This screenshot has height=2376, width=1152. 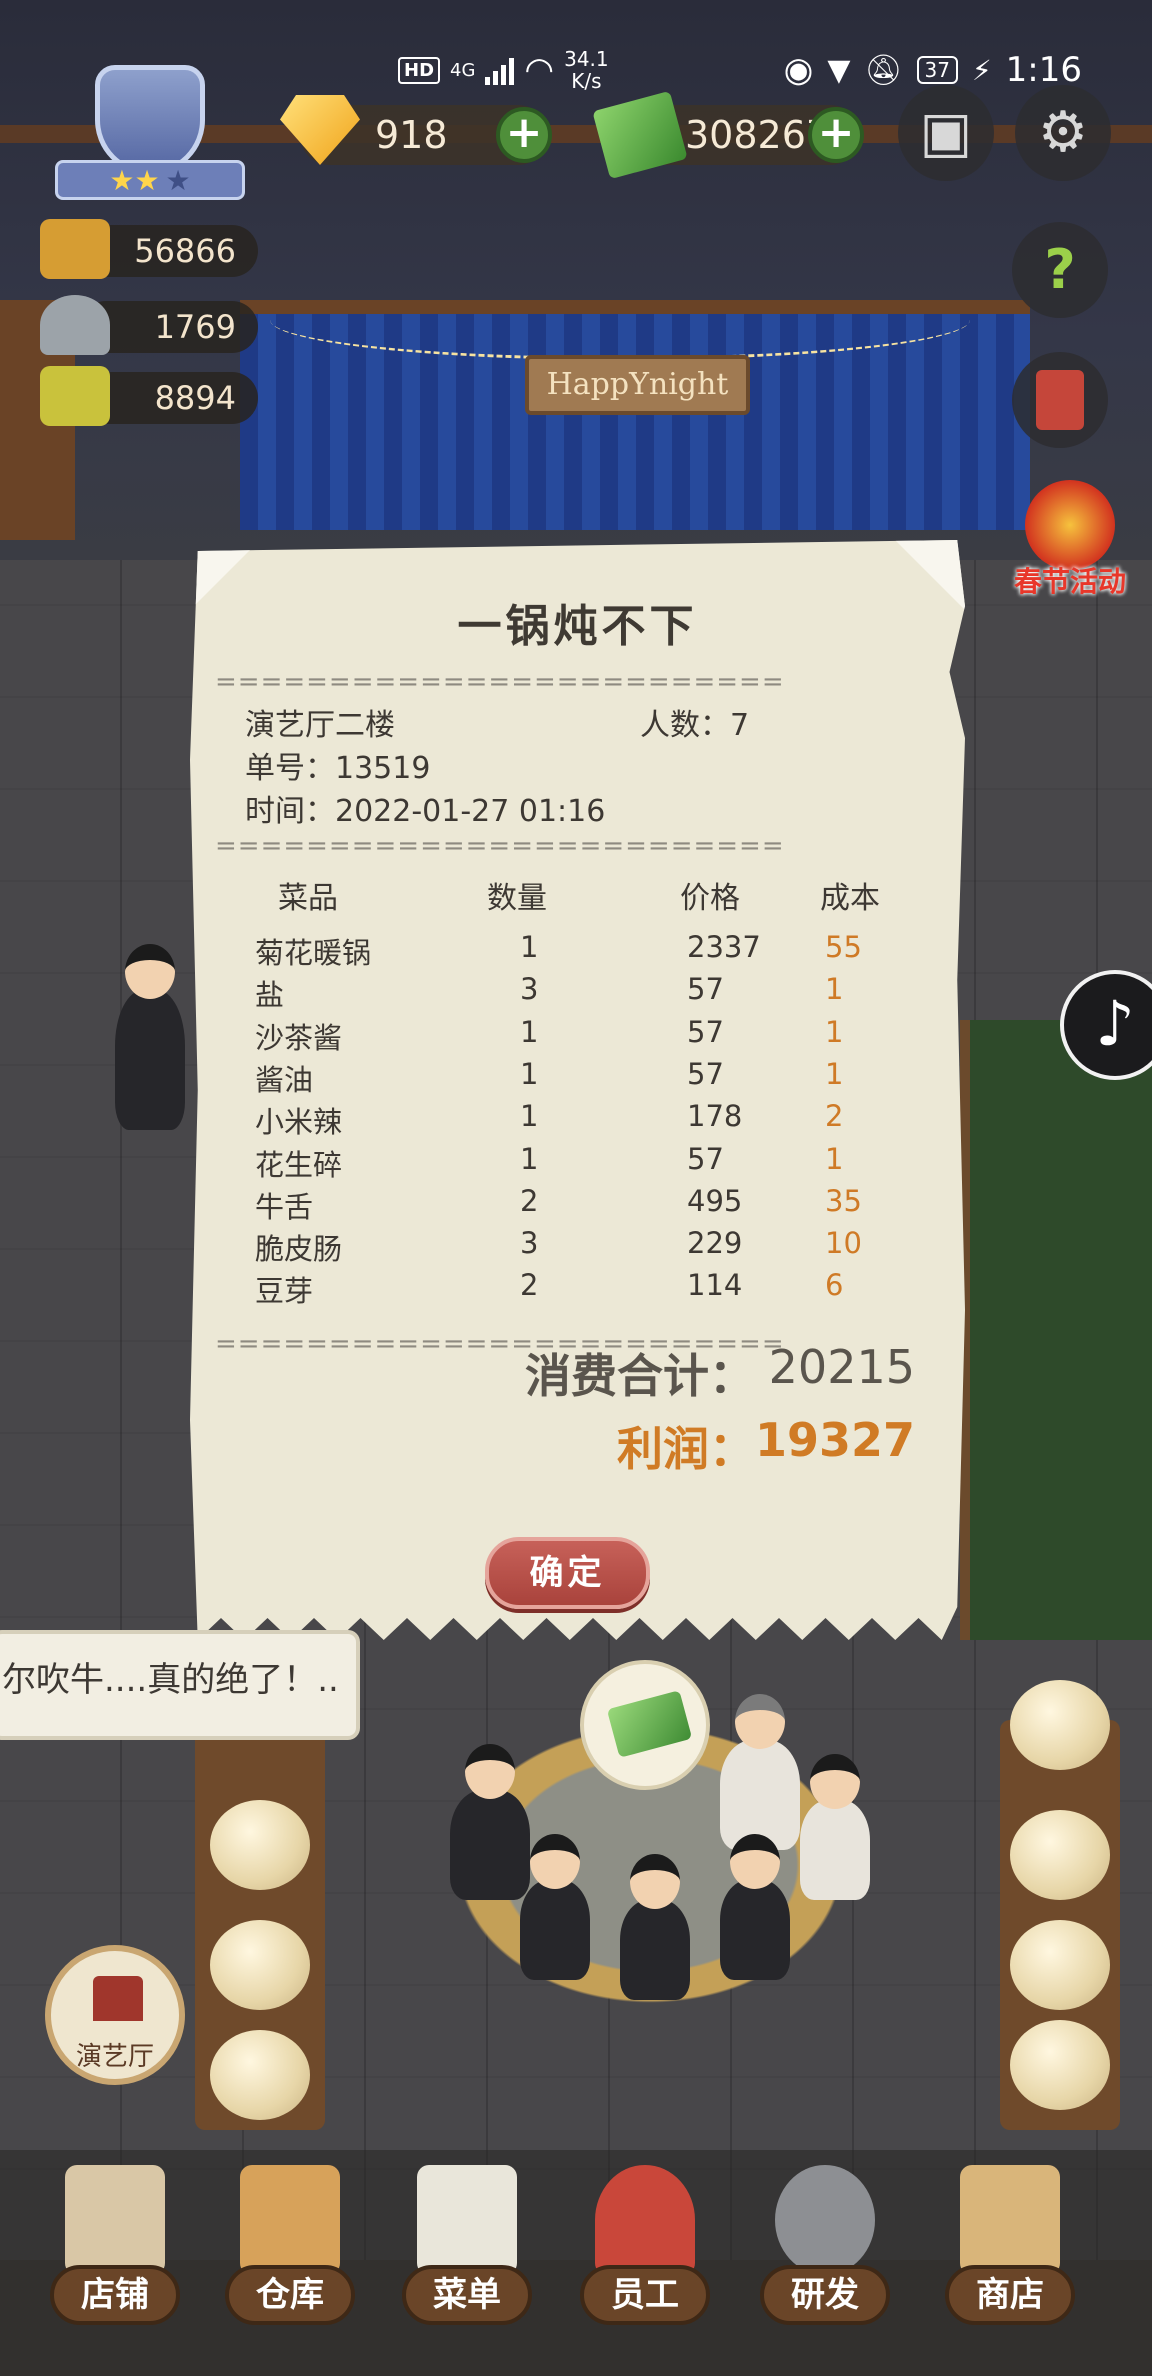 I want to click on red-book-icon, so click(x=1060, y=400).